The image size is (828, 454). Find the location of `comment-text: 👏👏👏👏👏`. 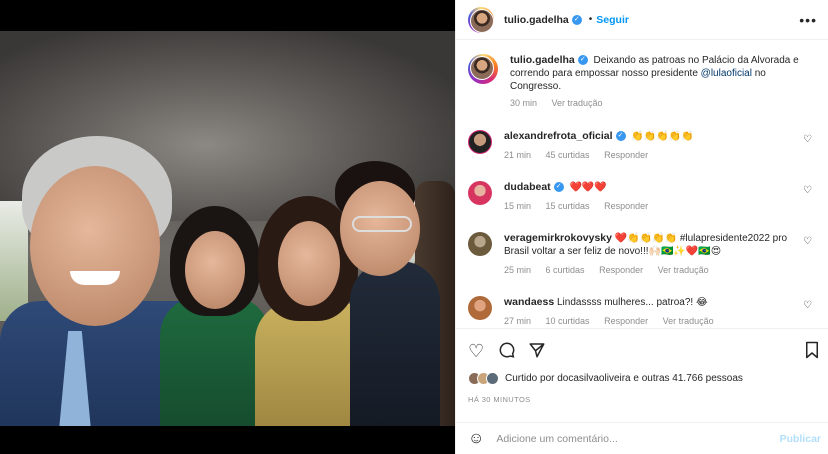

comment-text: 👏👏👏👏👏 is located at coordinates (662, 136).